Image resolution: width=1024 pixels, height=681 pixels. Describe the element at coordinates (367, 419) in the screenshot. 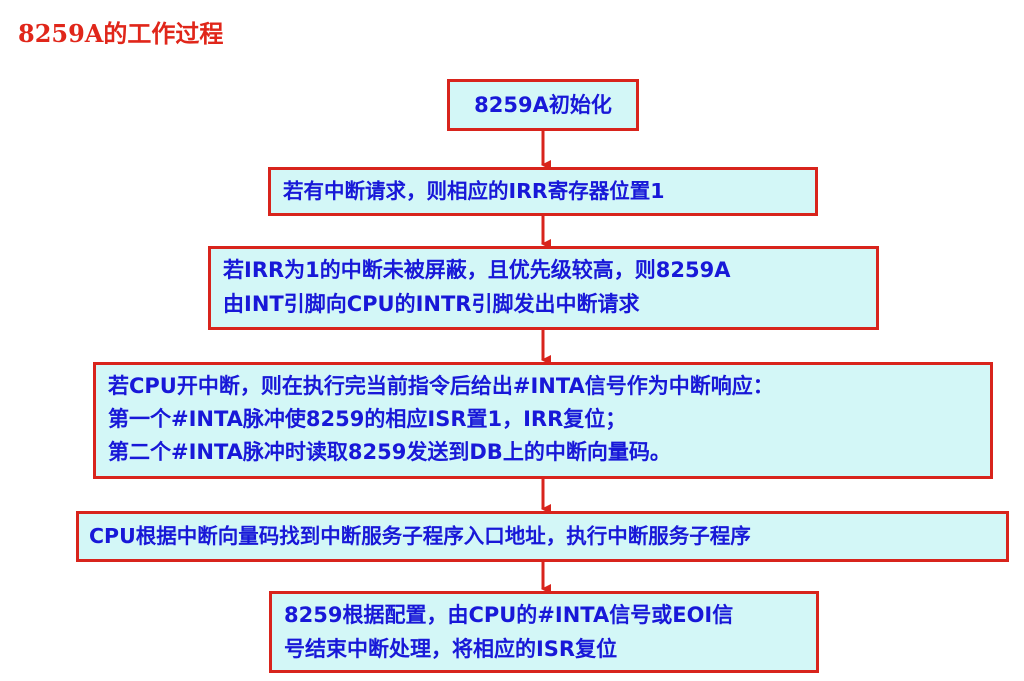

I see `step-text: 第一个#INTA脉冲使8259的相应ISR置1，IRR复位；` at that location.